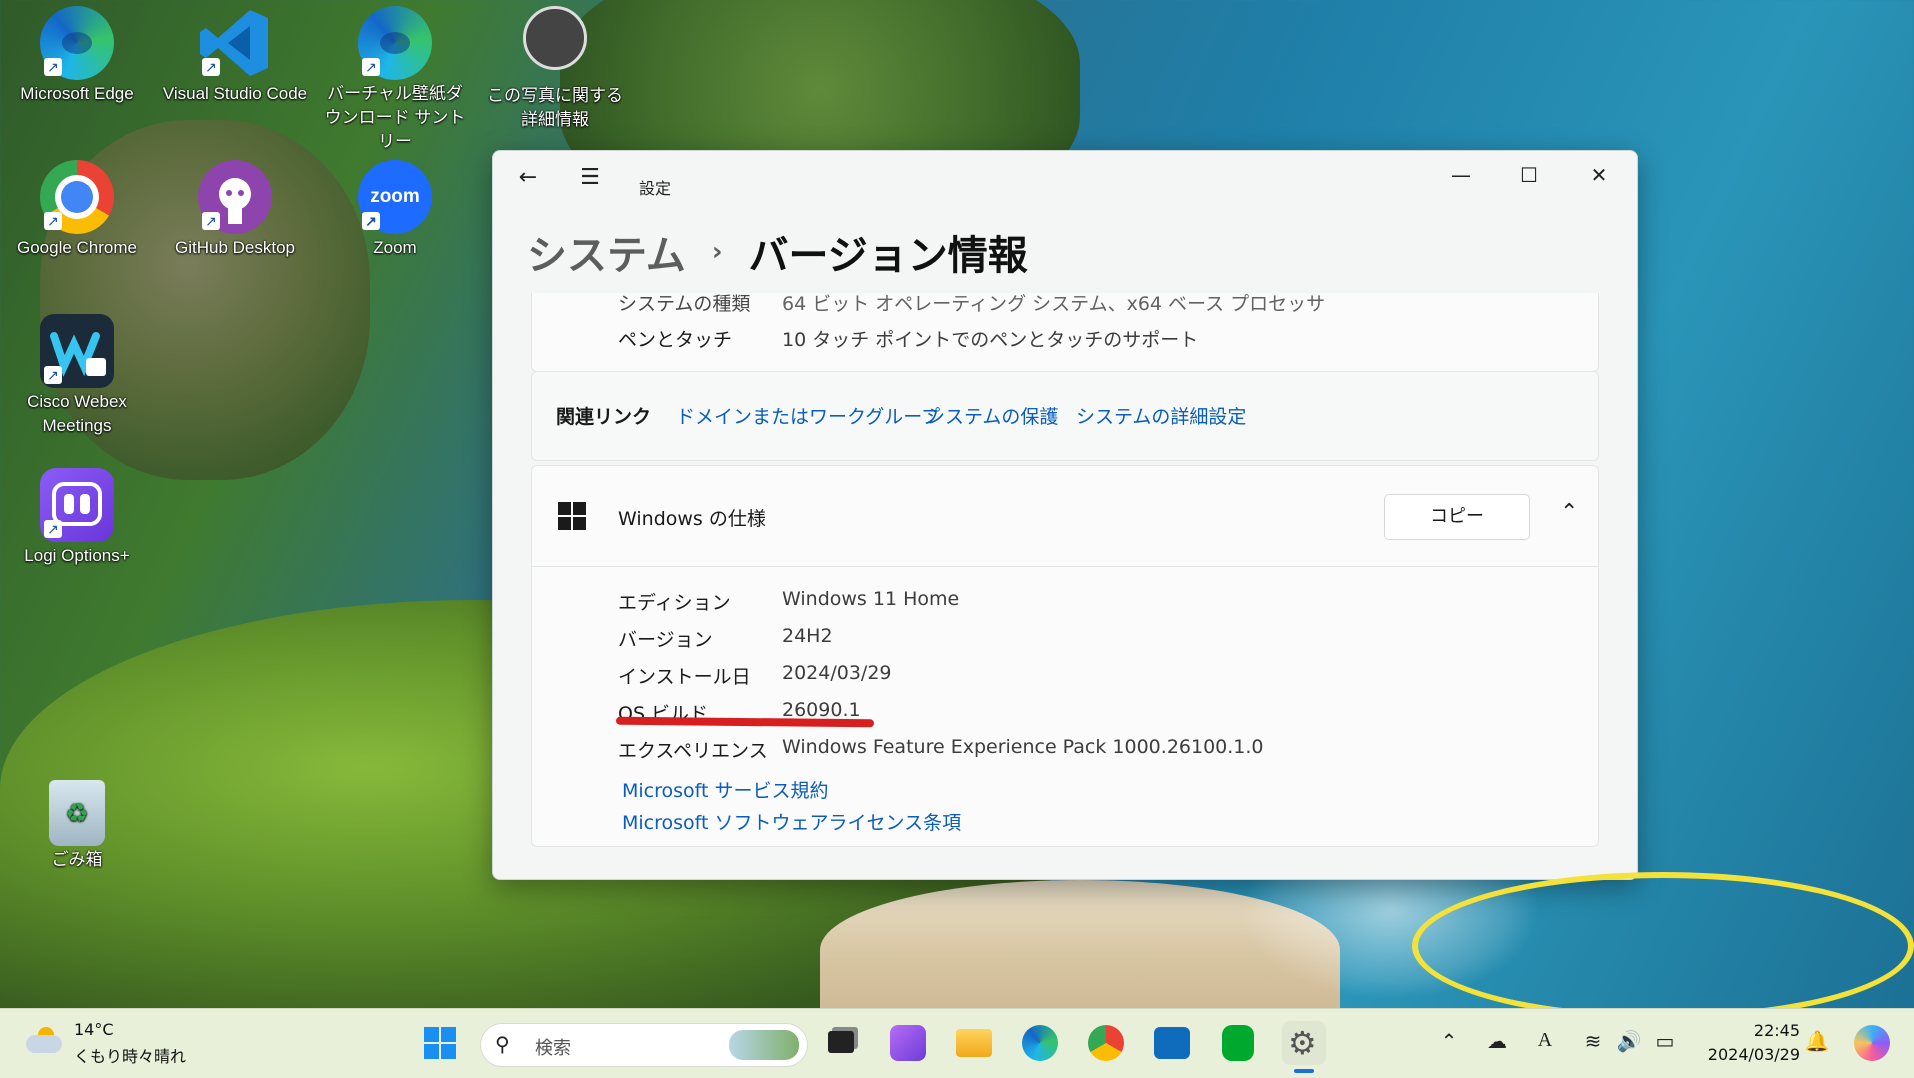  What do you see at coordinates (235, 247) in the screenshot?
I see `desktop-icon-label: GitHub Desktop` at bounding box center [235, 247].